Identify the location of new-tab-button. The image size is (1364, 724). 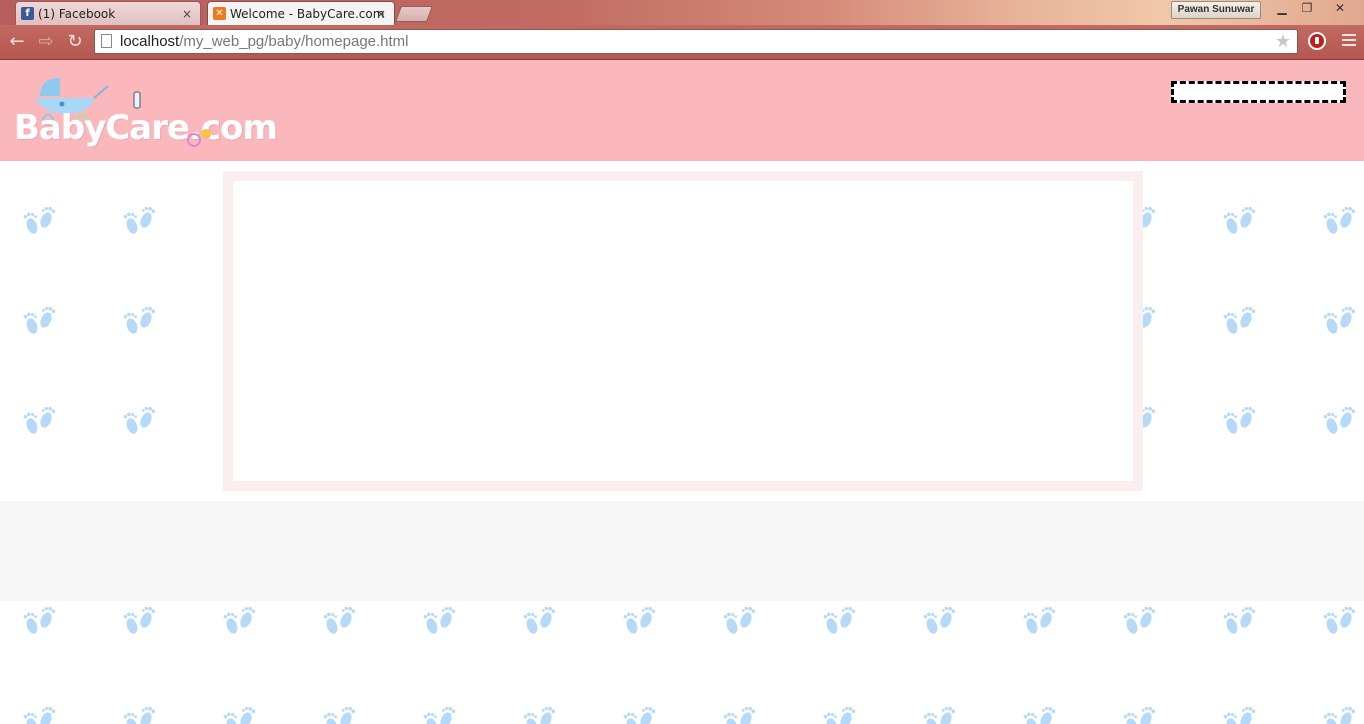
(414, 14).